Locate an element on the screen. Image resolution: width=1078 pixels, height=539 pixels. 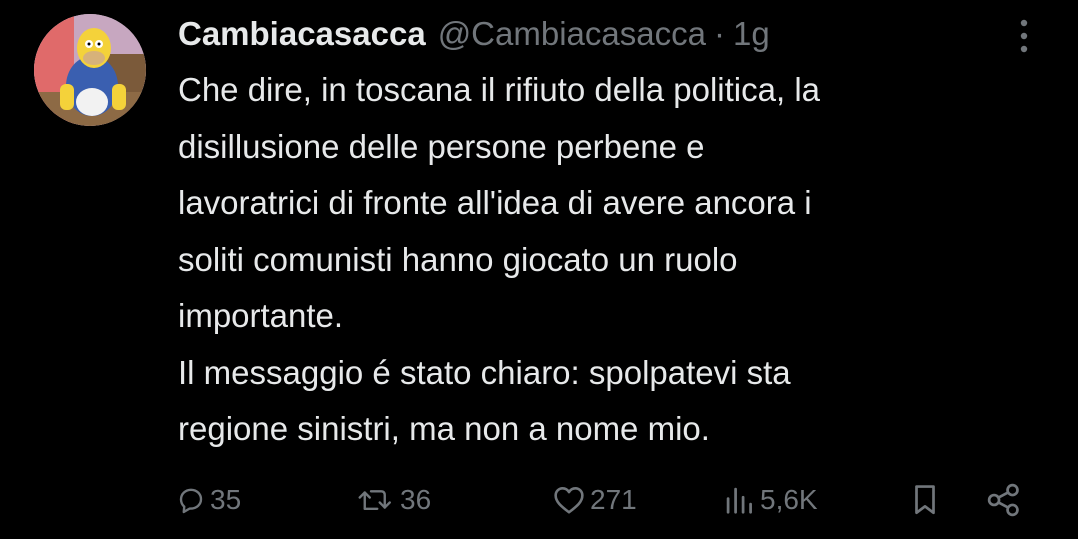
more-button is located at coordinates (1024, 36).